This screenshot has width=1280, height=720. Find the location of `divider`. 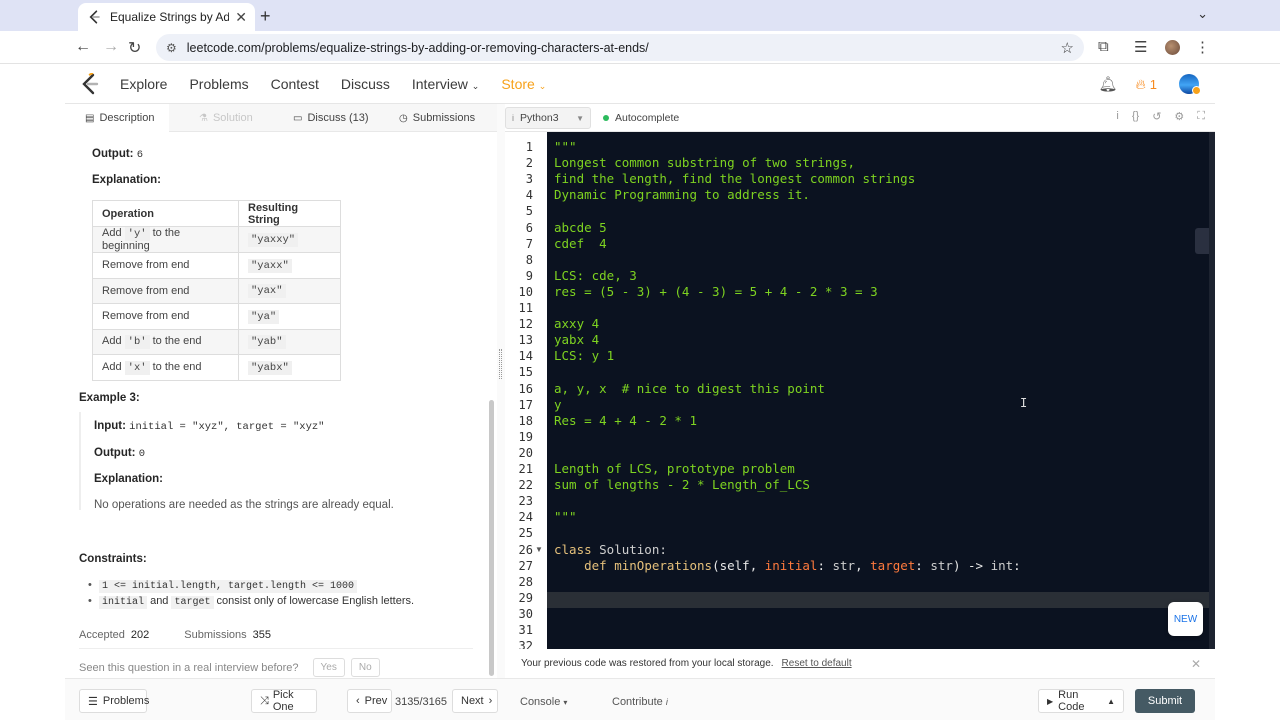

divider is located at coordinates (276, 648).